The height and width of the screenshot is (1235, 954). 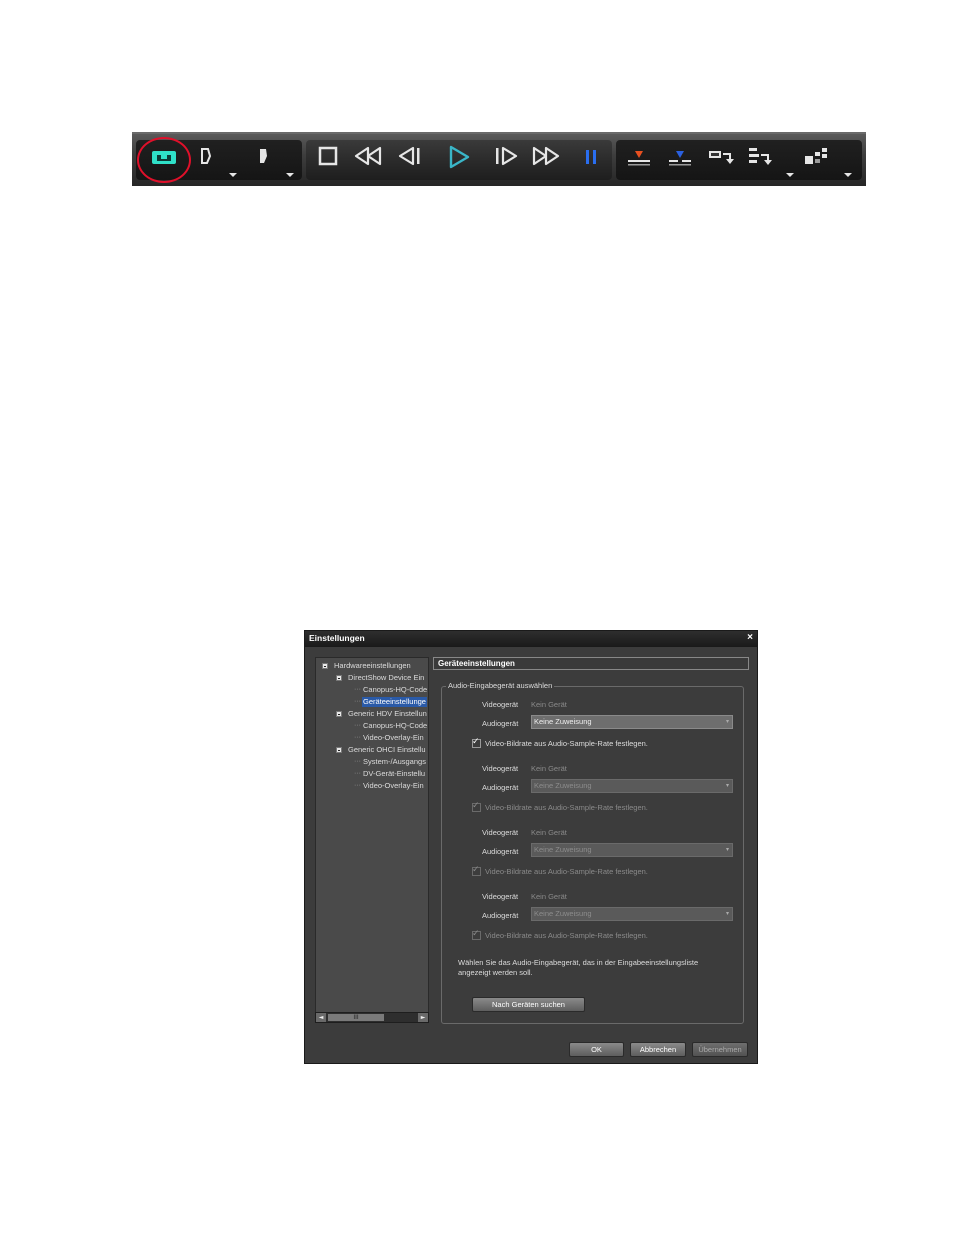 I want to click on step-back-button, so click(x=409, y=157).